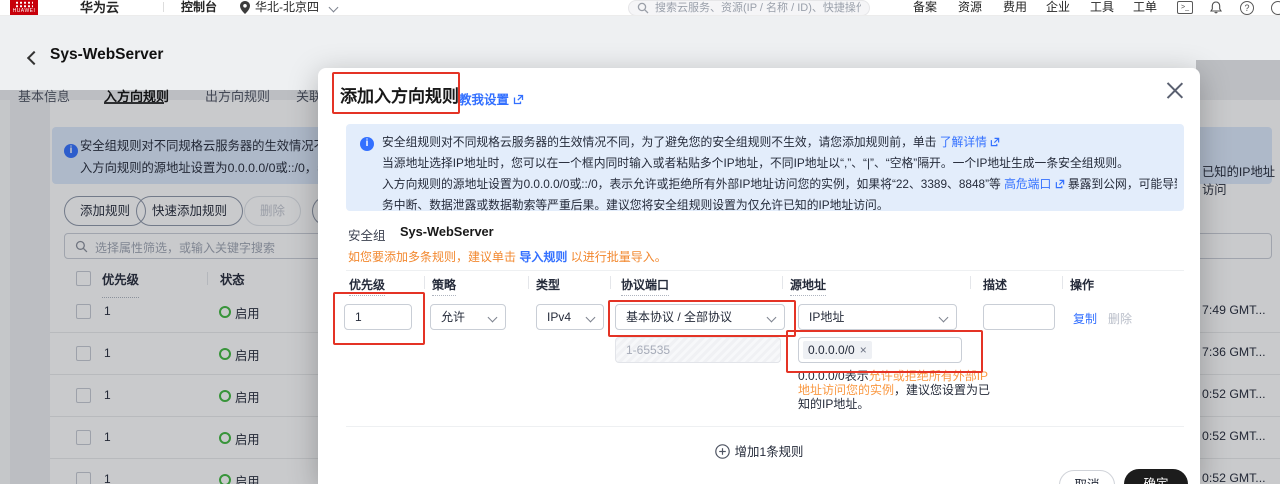 This screenshot has height=484, width=1280. I want to click on import-tip: 如您要添加多条规则，建议单击 导入规则 以进行批量导入。, so click(507, 256).